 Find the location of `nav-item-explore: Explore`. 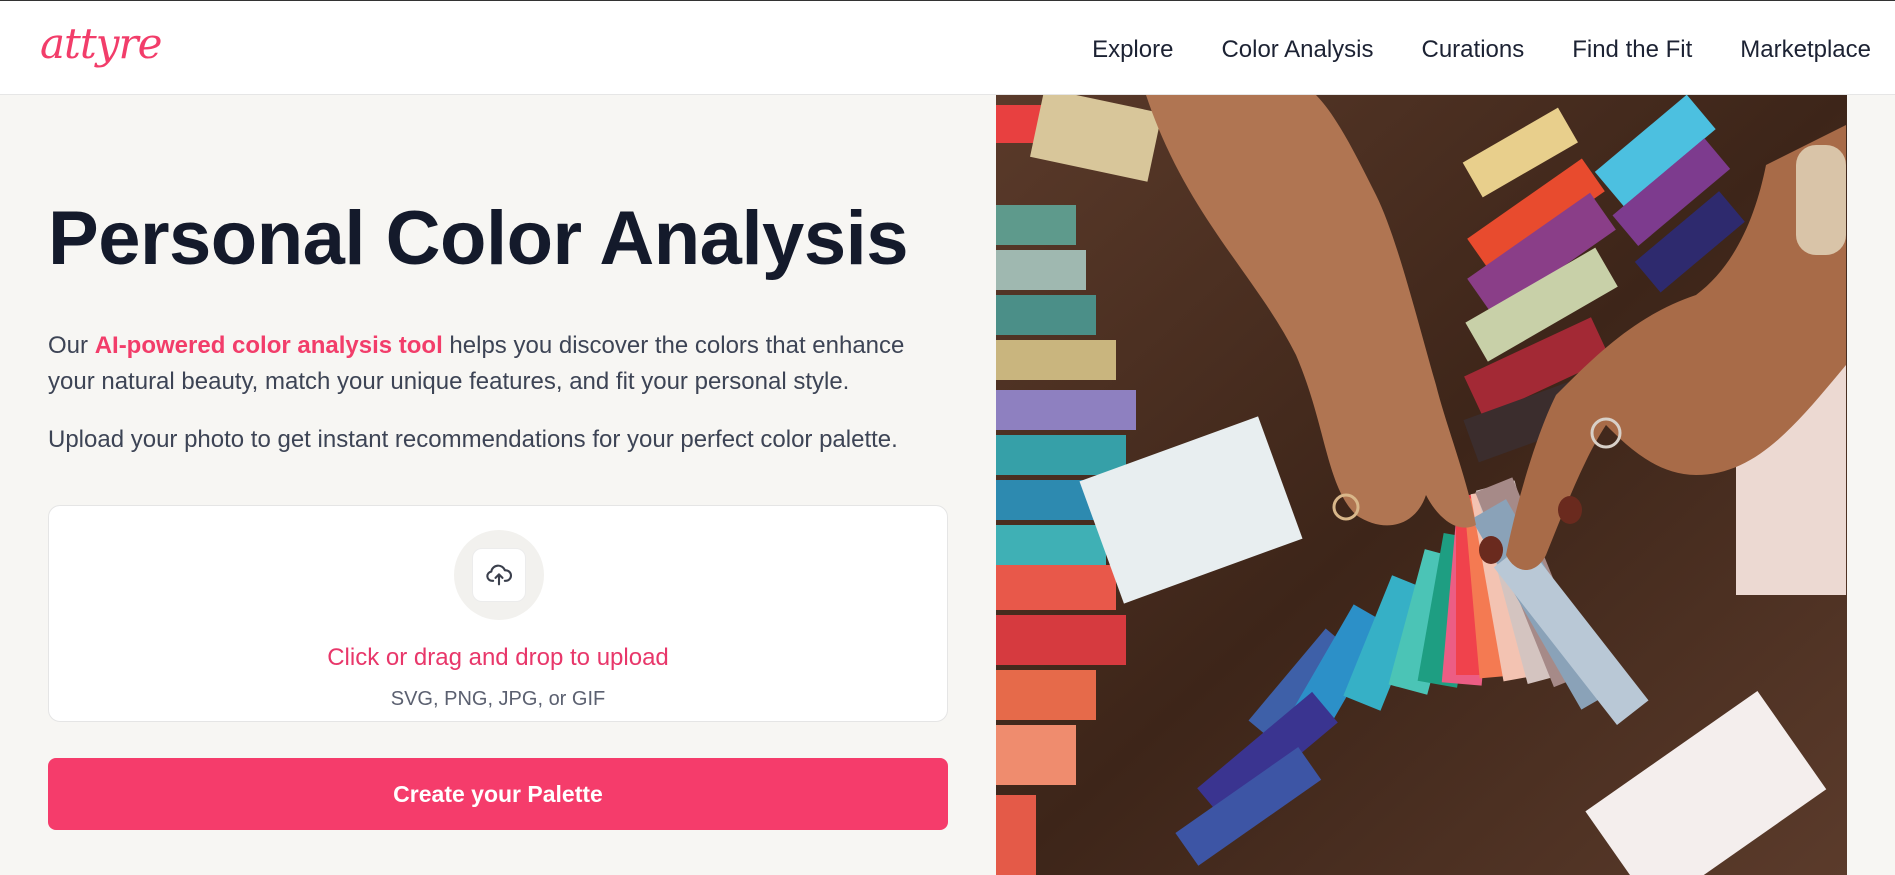

nav-item-explore: Explore is located at coordinates (1132, 50).